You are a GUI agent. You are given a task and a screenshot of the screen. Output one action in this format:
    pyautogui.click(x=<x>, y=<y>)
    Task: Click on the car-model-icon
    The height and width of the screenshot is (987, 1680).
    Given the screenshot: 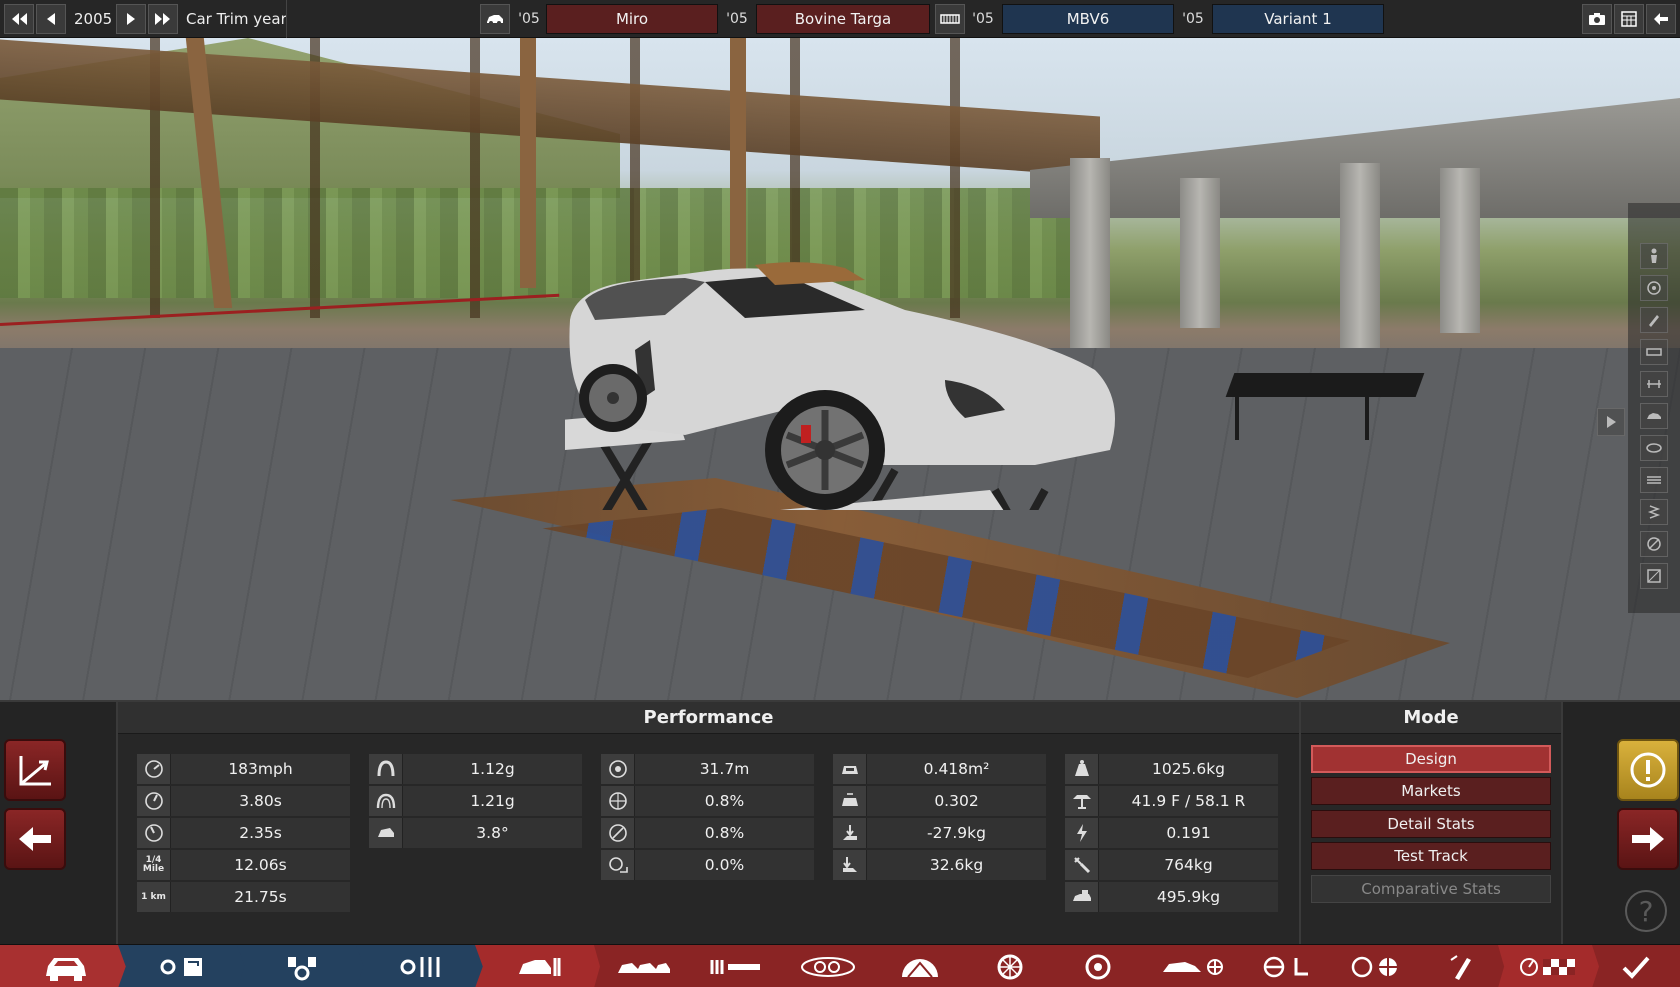 What is the action you would take?
    pyautogui.click(x=495, y=20)
    